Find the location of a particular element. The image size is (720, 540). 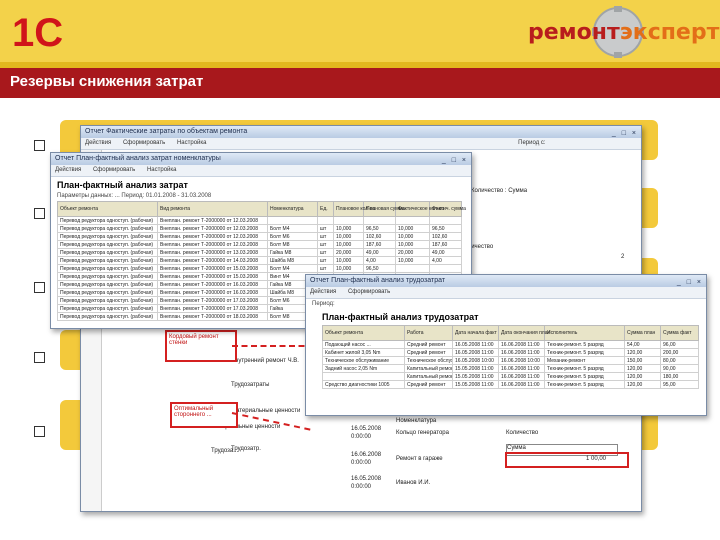

period-label: Период: is located at coordinates (323, 304).